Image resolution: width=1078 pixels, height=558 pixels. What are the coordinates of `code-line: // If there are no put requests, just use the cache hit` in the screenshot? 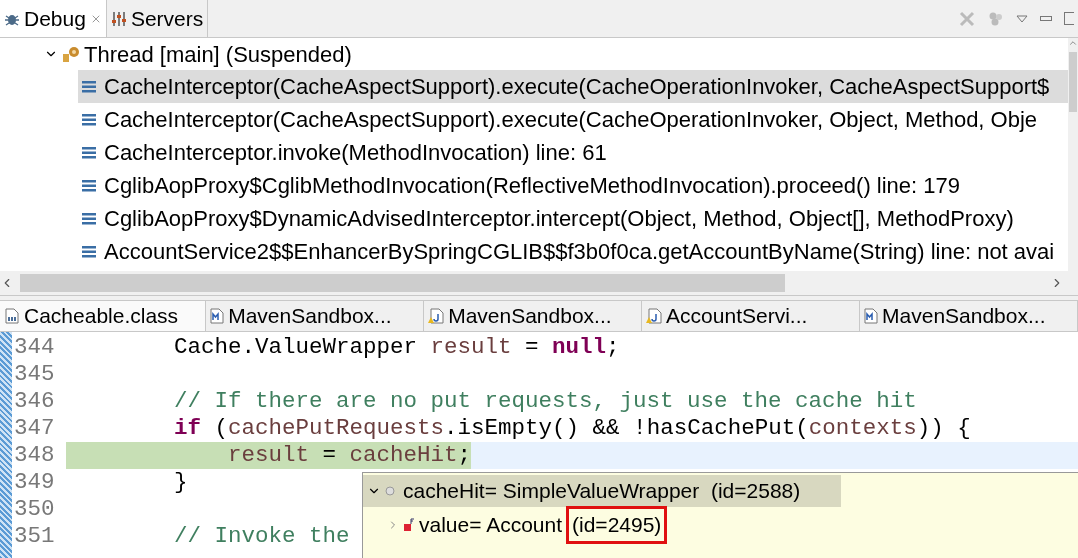 It's located at (545, 401).